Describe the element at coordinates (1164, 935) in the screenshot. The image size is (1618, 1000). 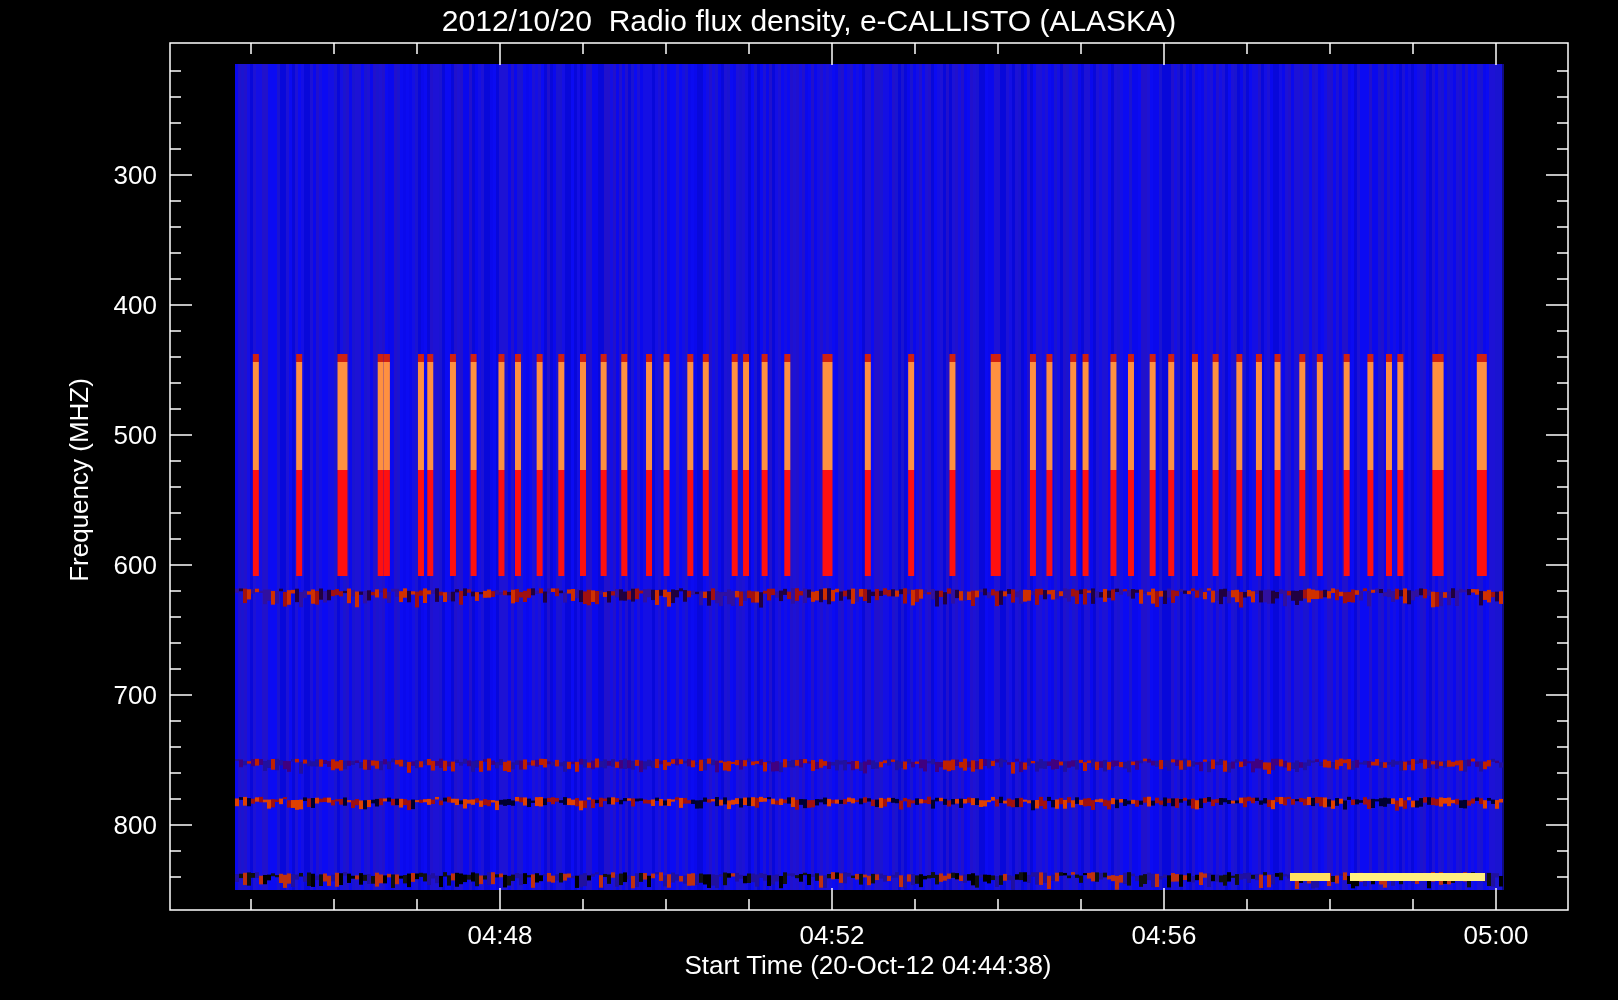
I see `x-tick-label: 04:56` at that location.